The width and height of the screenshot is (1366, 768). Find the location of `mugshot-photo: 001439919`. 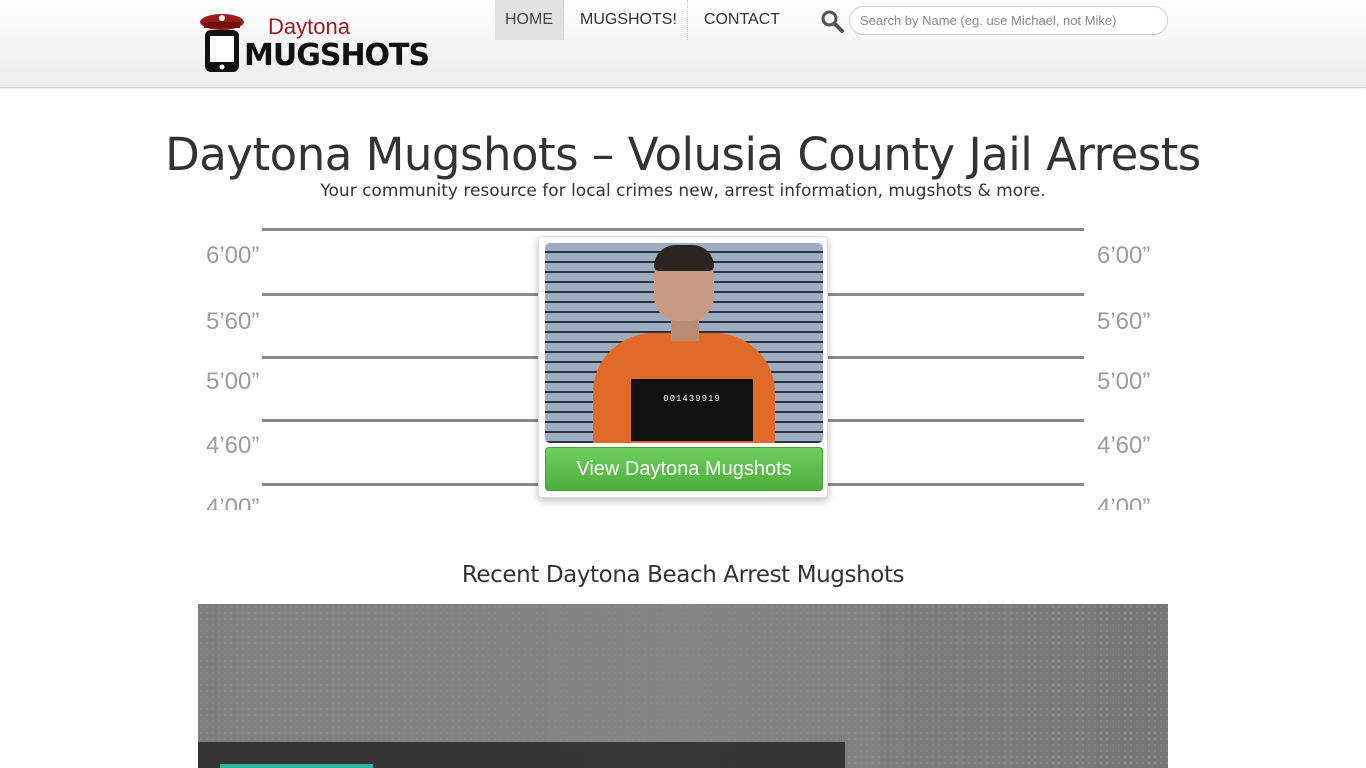

mugshot-photo: 001439919 is located at coordinates (684, 343).